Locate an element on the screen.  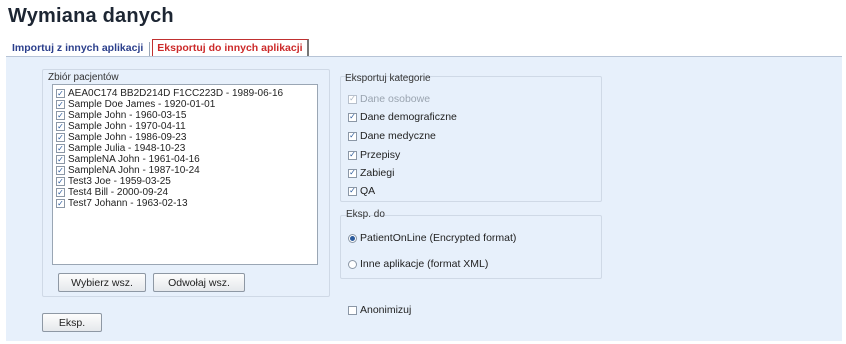
patient-item: ✓ Test4 Bill - 2000-09-24 is located at coordinates (185, 192).